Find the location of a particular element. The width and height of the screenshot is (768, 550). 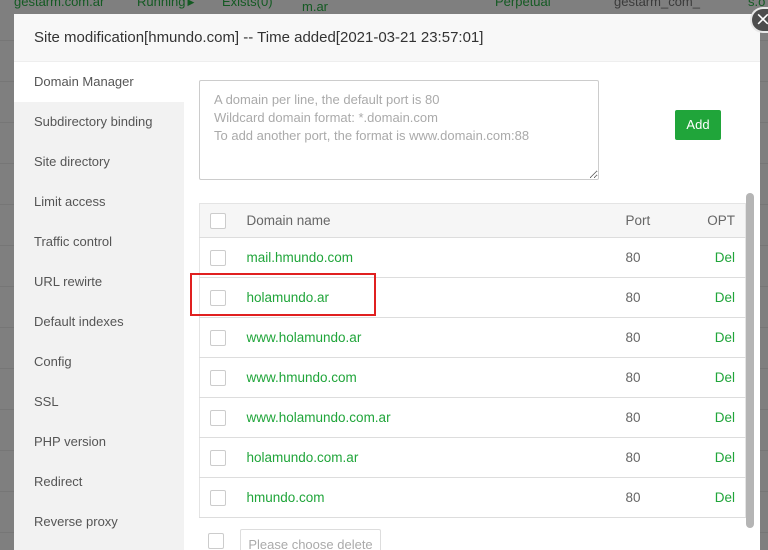

sidebar-item-ssl: SSL is located at coordinates (99, 402).